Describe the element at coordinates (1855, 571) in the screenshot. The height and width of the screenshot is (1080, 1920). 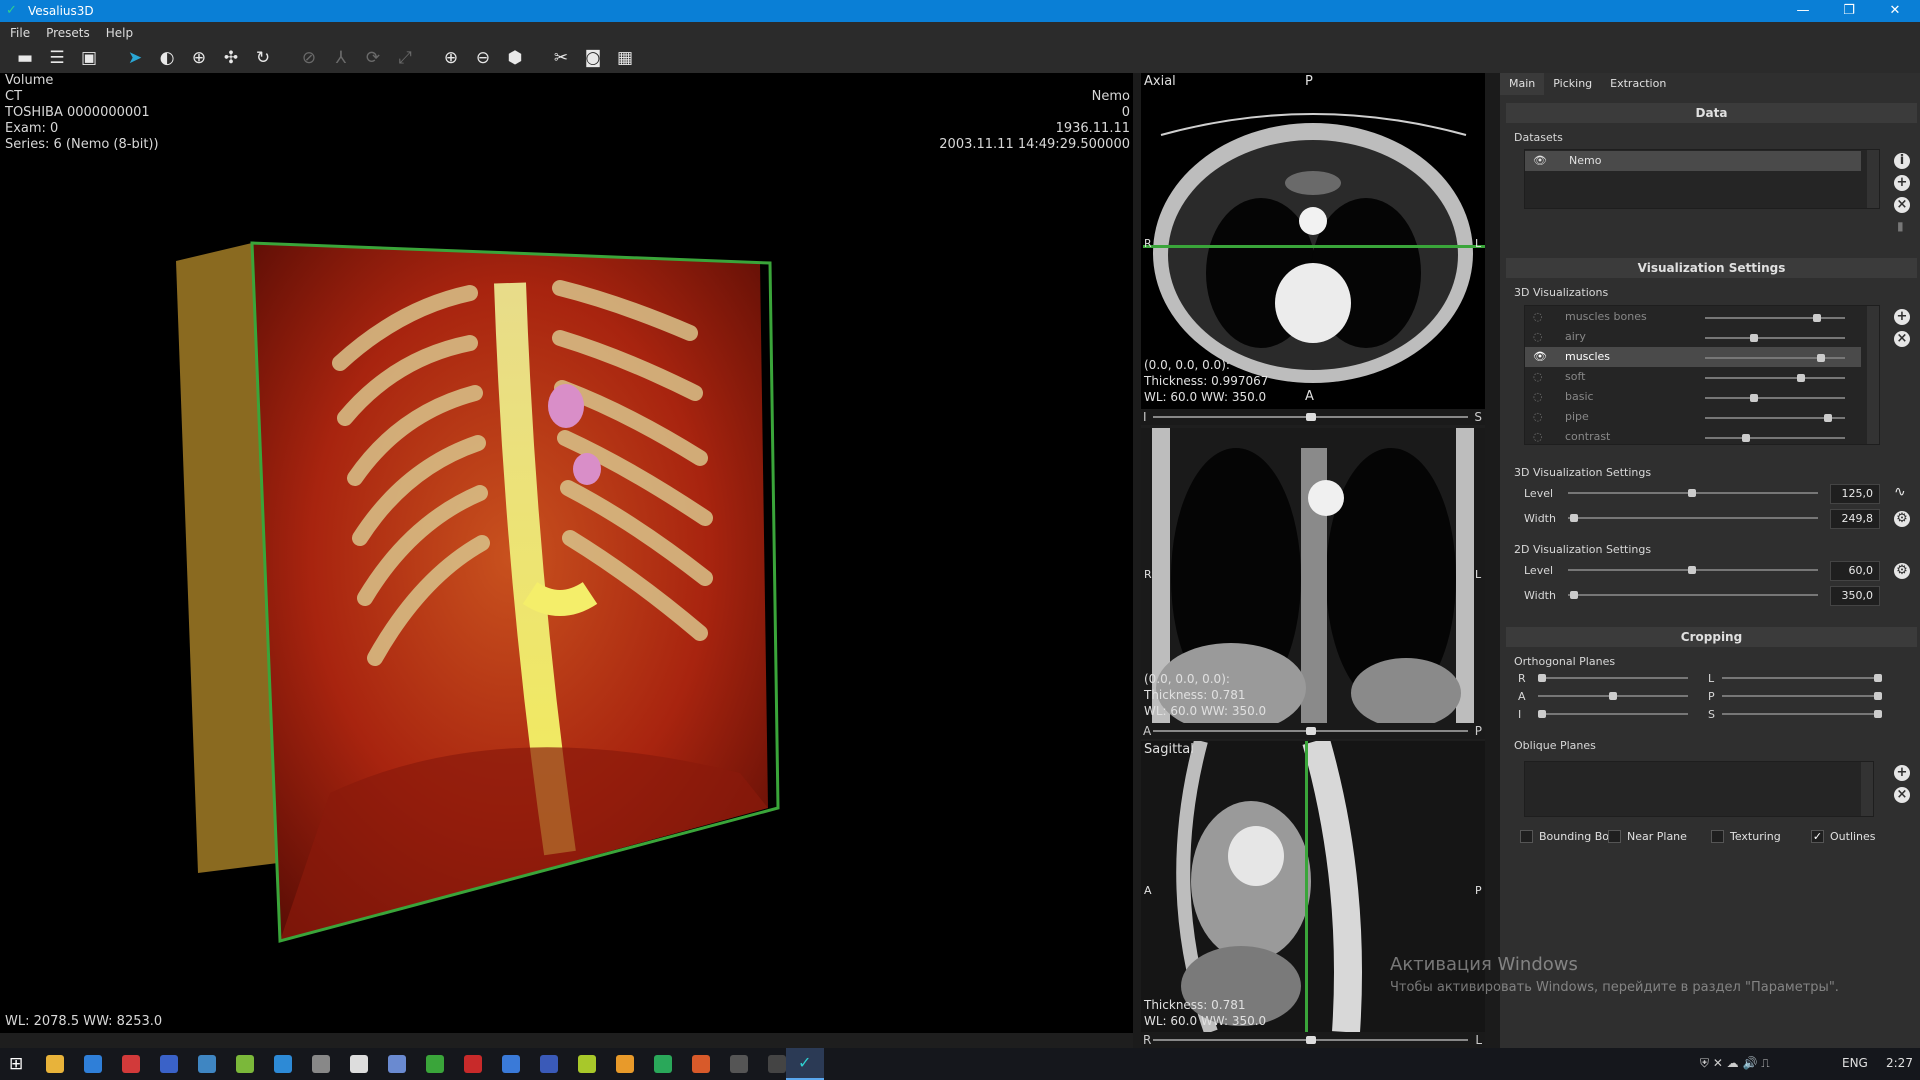
I see `level-value-field: 60,0` at that location.